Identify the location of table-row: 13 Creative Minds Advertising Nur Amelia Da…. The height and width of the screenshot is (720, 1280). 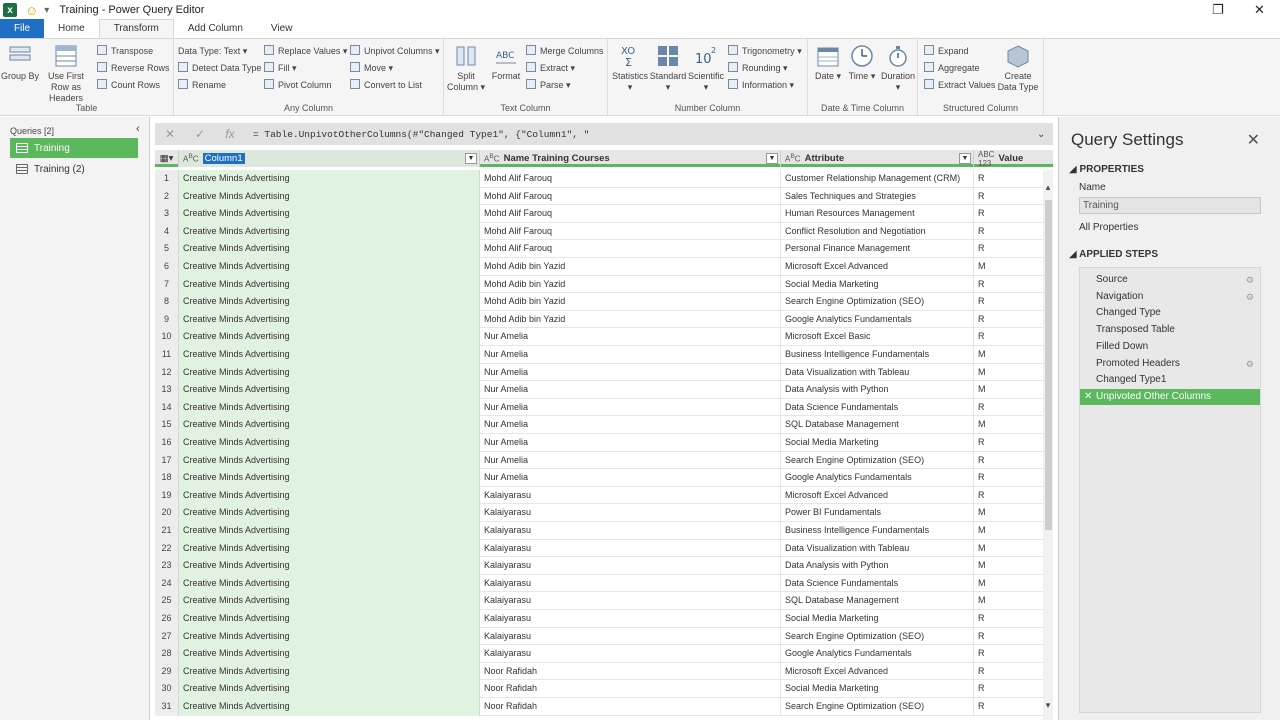
(604, 390).